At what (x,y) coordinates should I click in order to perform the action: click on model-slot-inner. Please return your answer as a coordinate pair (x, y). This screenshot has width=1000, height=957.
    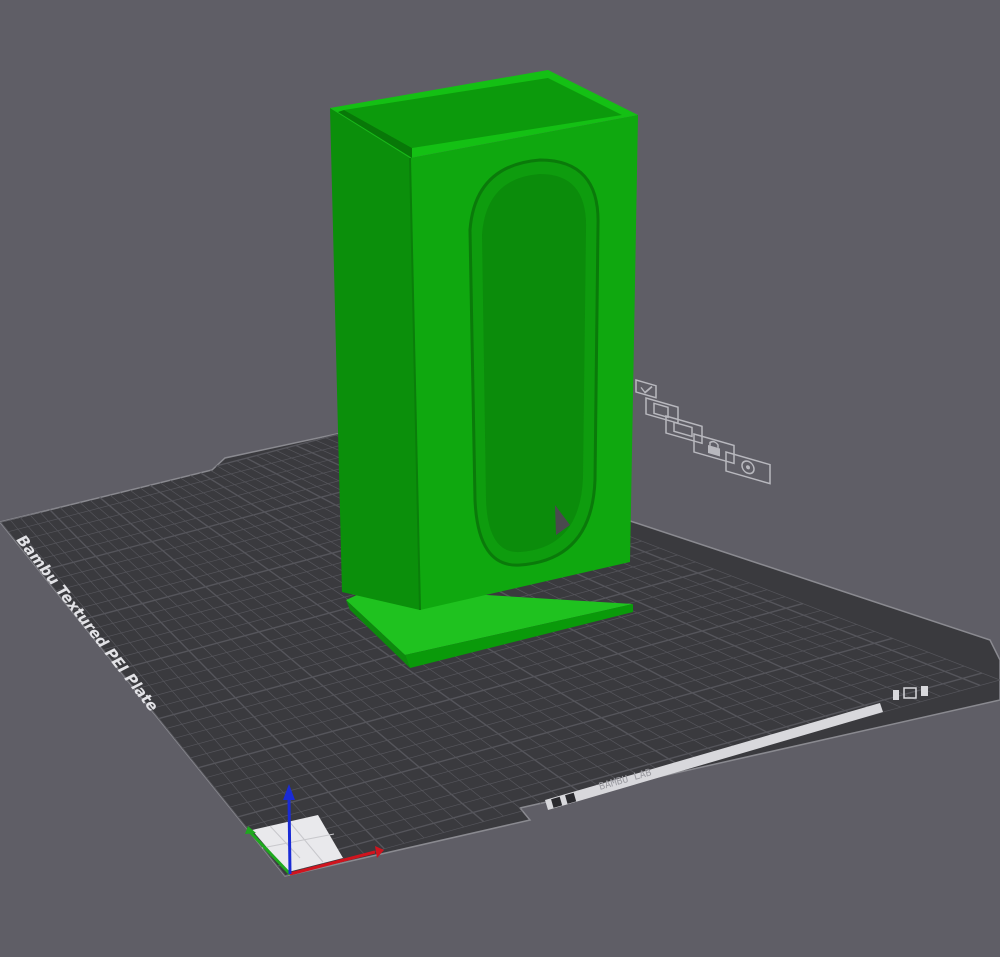
    Looking at the image, I should click on (534, 363).